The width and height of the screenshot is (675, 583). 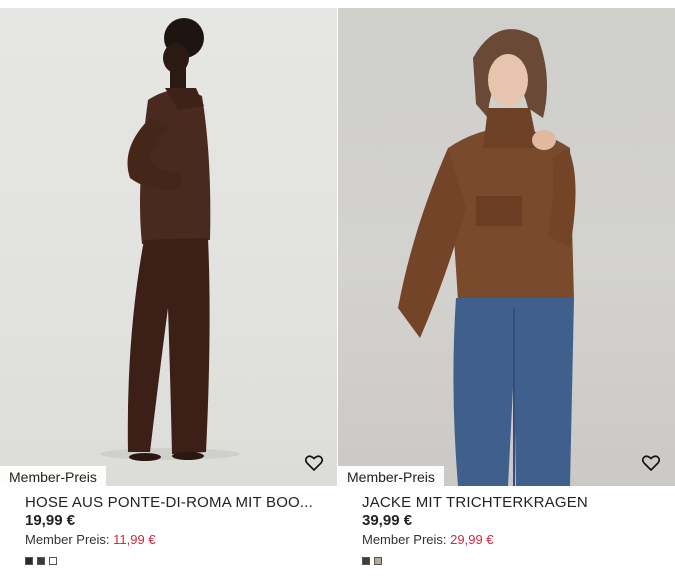 I want to click on product-title: JACKE MIT TRICHTERKRAGEN, so click(x=475, y=502).